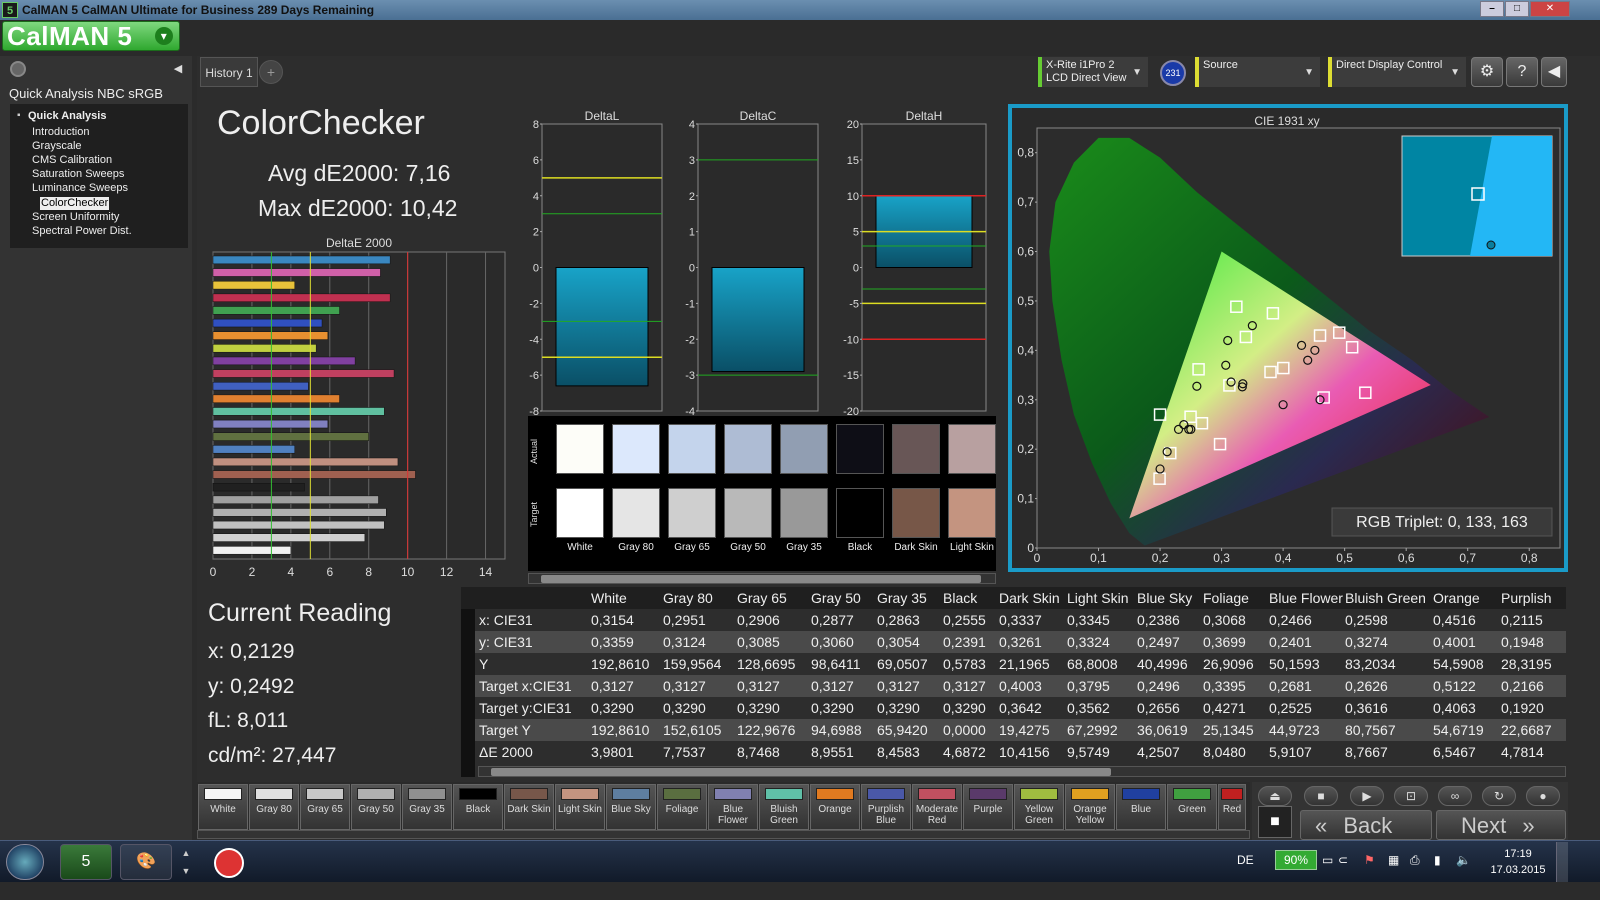 This screenshot has width=1600, height=900. I want to click on sync-icon: ⊂, so click(1343, 860).